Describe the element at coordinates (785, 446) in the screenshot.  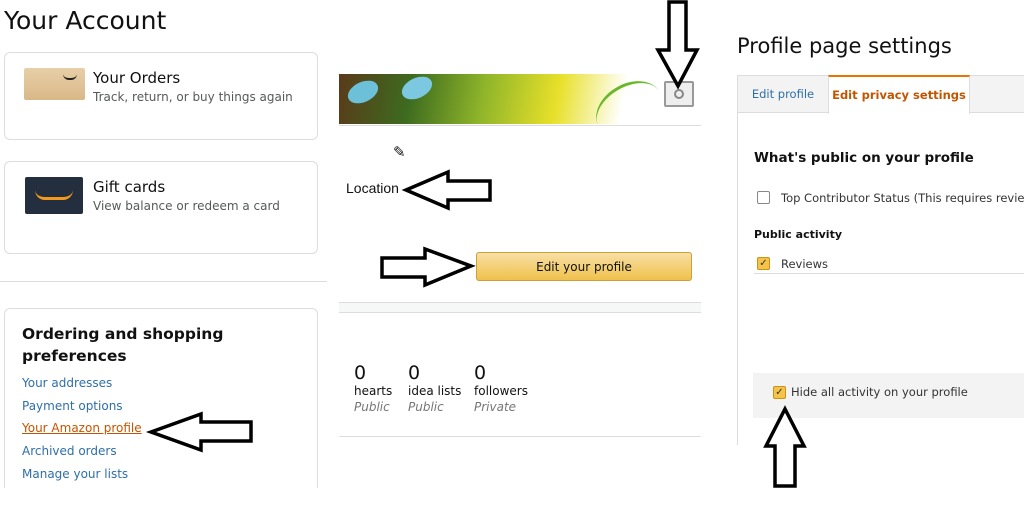
I see `arrow-up-icon` at that location.